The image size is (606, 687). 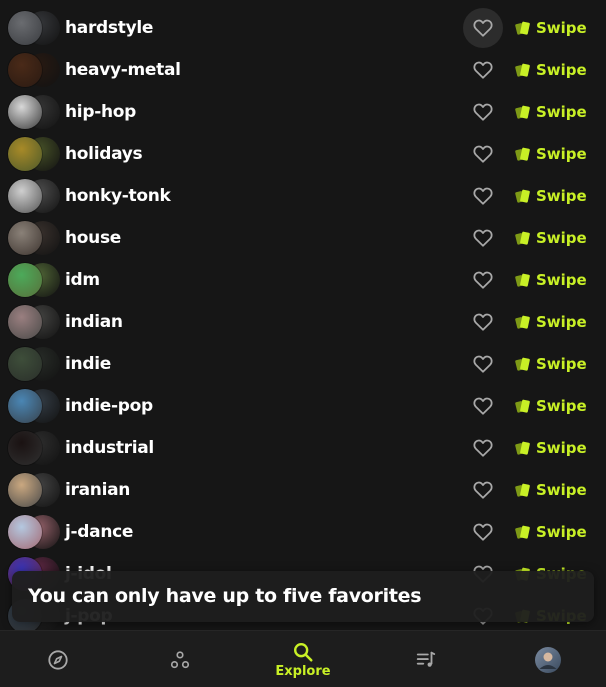 What do you see at coordinates (118, 196) in the screenshot?
I see `genre-name: honky-tonk` at bounding box center [118, 196].